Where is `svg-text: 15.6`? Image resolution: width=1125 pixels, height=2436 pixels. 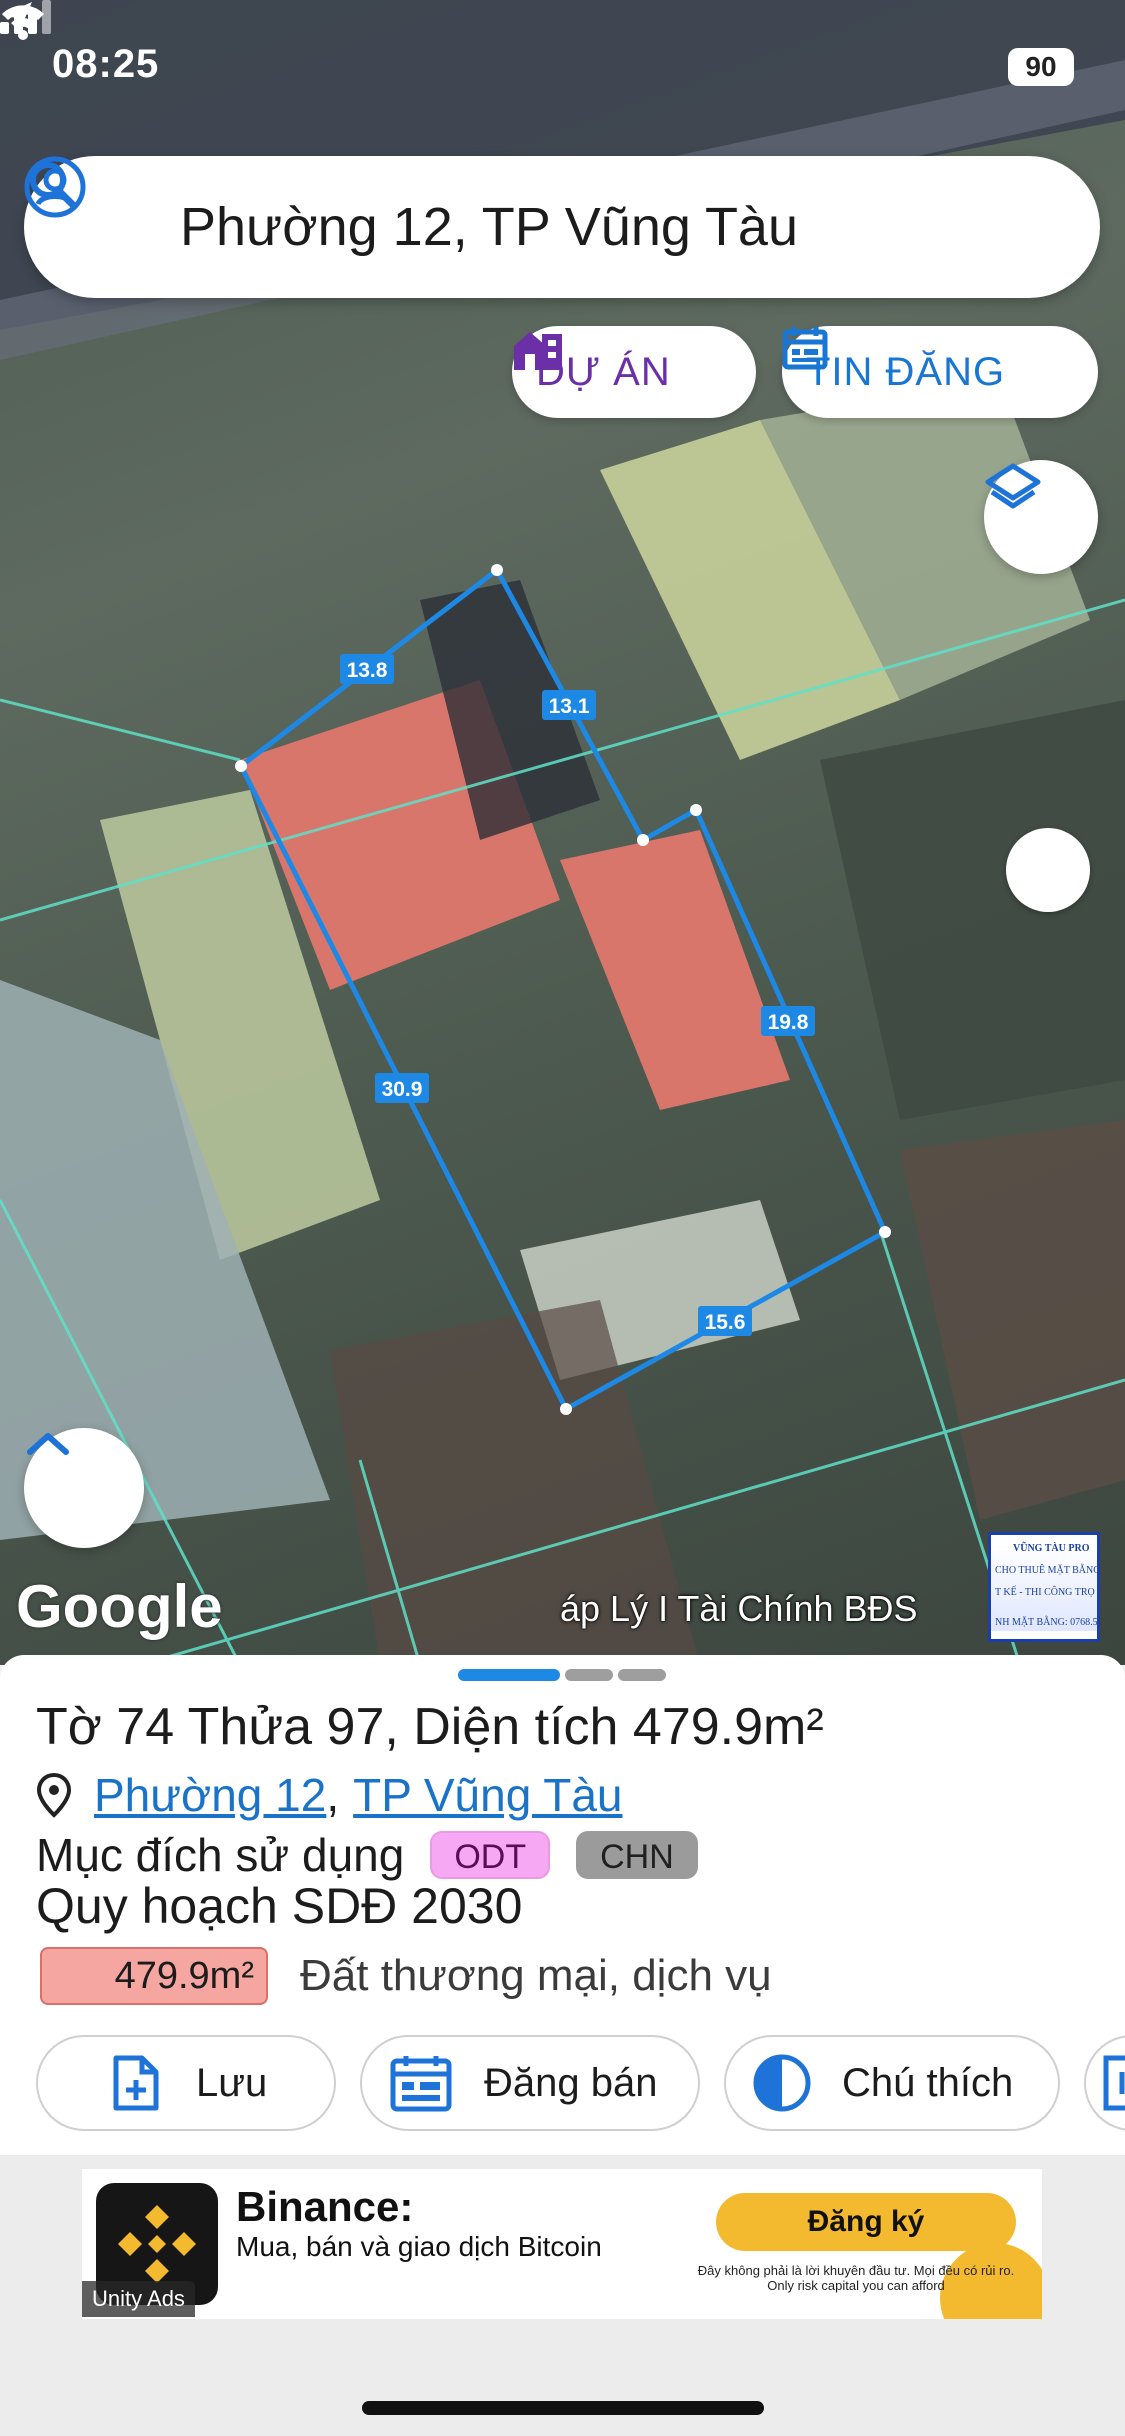 svg-text: 15.6 is located at coordinates (725, 1322).